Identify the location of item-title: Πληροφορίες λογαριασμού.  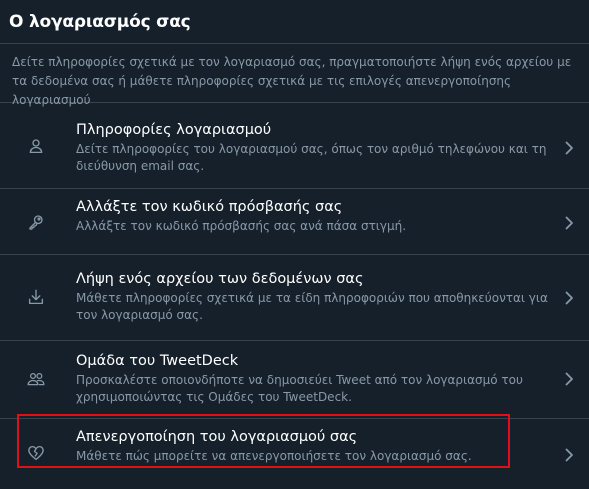
(174, 130).